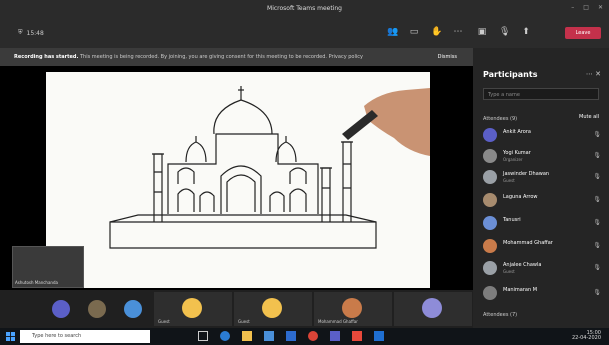 This screenshot has height=345, width=609. I want to click on device-controls: ▣ 🎙 ⬆ Leave, so click(541, 33).